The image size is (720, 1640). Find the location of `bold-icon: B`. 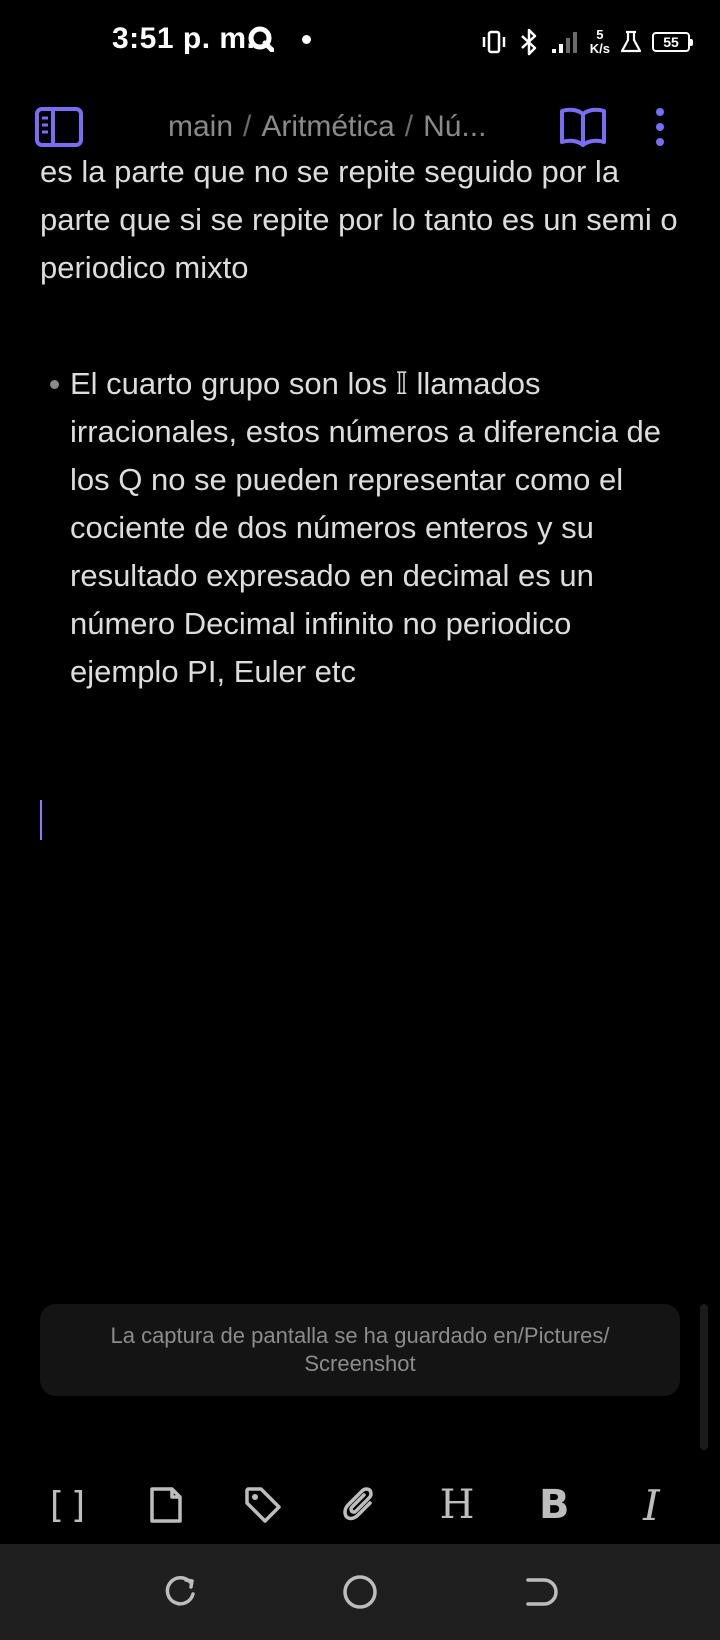

bold-icon: B is located at coordinates (554, 1505).